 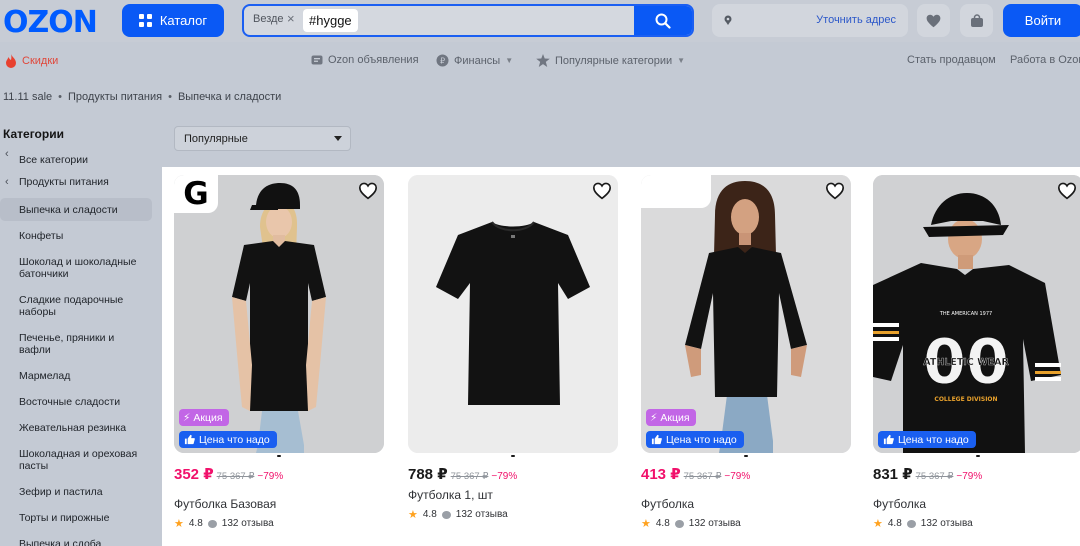 I want to click on price-row: 831 ₽ 75 367 ₽ −79%, so click(x=976, y=474).